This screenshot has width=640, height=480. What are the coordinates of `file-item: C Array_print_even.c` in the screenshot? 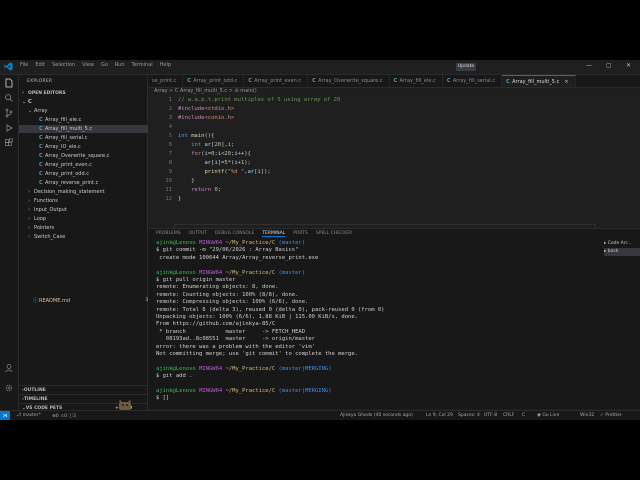 It's located at (93, 165).